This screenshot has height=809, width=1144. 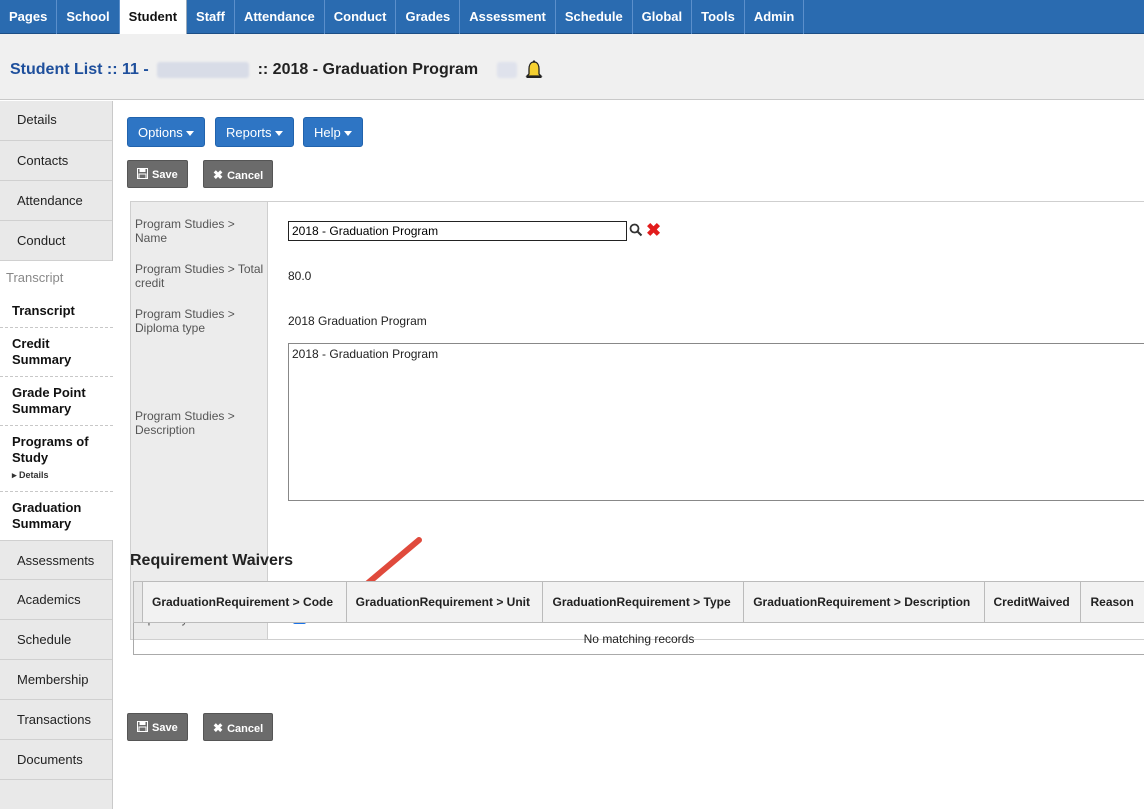 What do you see at coordinates (50, 449) in the screenshot?
I see `programs-of-study-label: Programs of Study` at bounding box center [50, 449].